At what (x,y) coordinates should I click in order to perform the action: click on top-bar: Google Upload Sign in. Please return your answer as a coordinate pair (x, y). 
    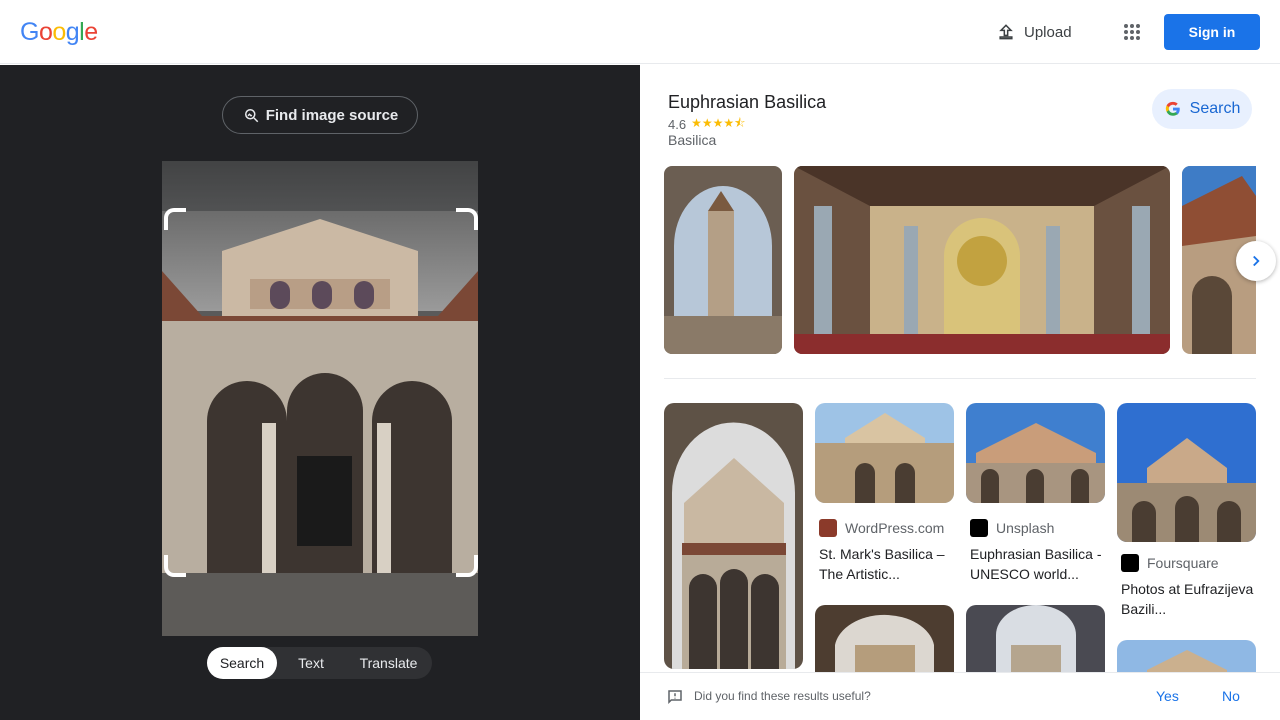
    Looking at the image, I should click on (640, 32).